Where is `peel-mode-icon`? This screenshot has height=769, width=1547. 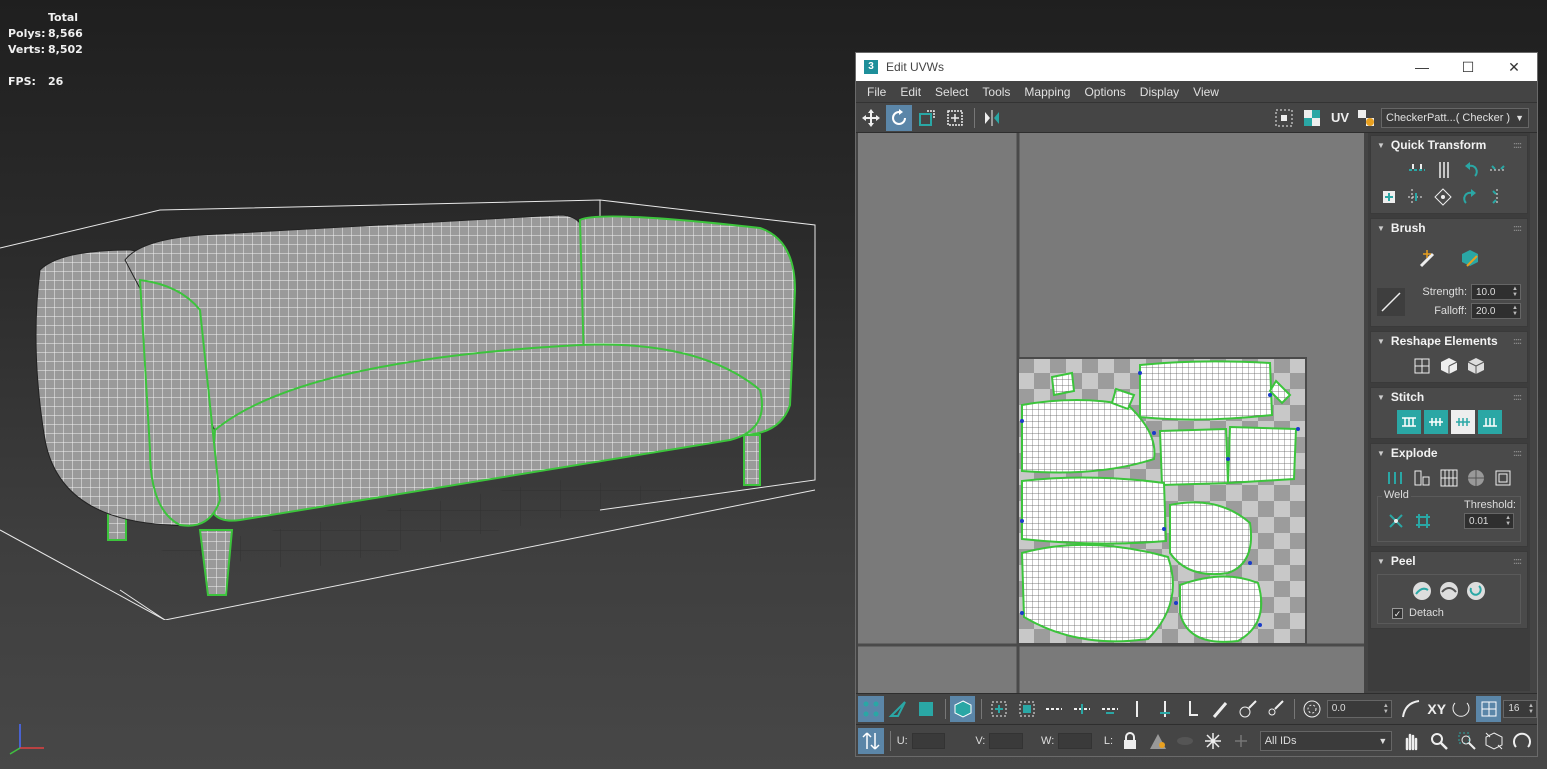 peel-mode-icon is located at coordinates (1449, 591).